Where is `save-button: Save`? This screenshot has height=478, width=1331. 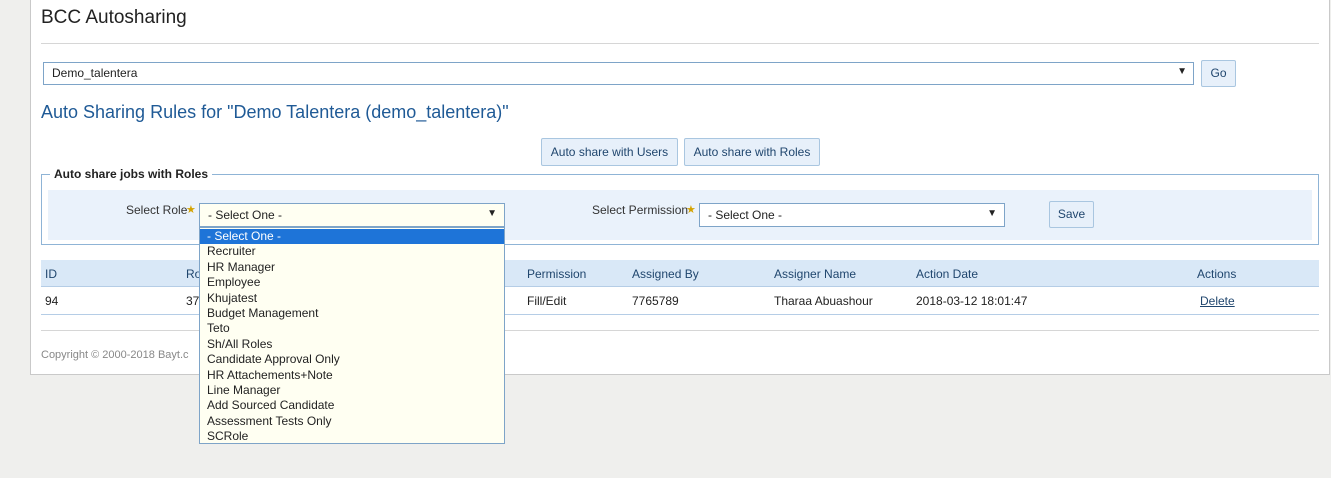 save-button: Save is located at coordinates (1071, 214).